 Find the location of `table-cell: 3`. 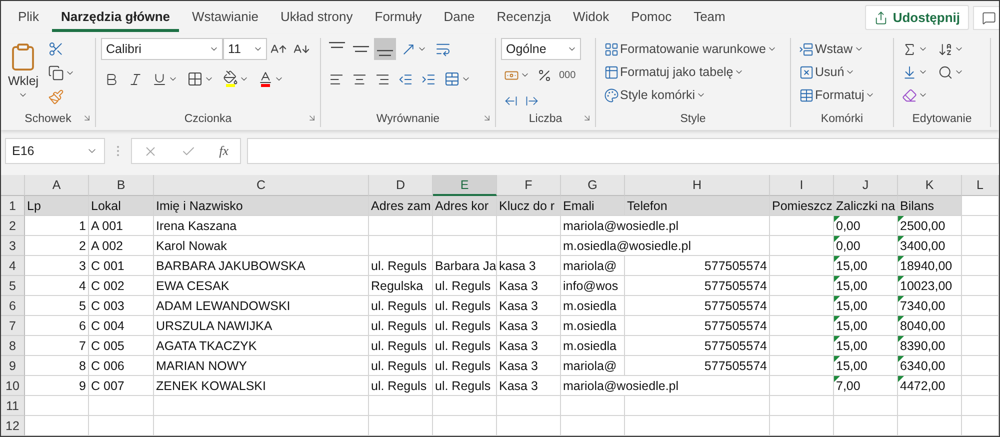

table-cell: 3 is located at coordinates (57, 266).